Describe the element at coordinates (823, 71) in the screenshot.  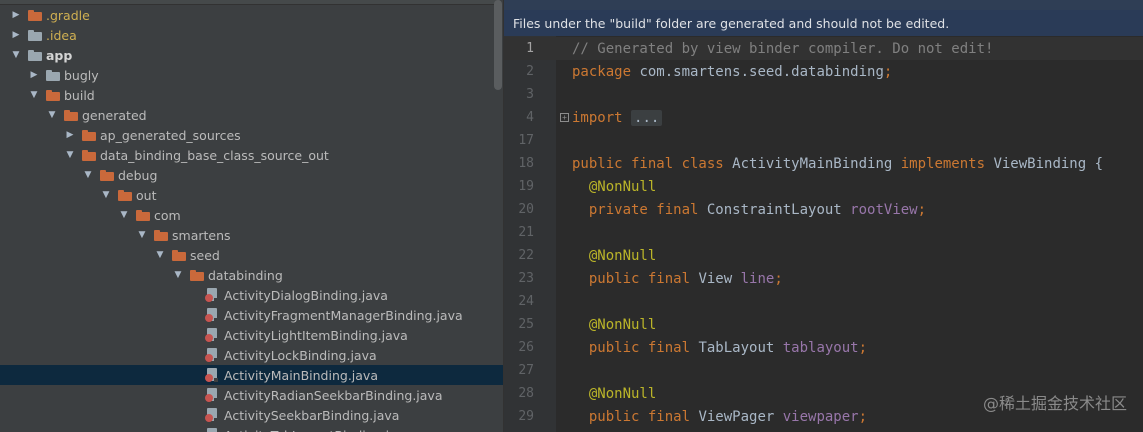
I see `code-line: 2 package com.smartens.seed.databinding;` at that location.